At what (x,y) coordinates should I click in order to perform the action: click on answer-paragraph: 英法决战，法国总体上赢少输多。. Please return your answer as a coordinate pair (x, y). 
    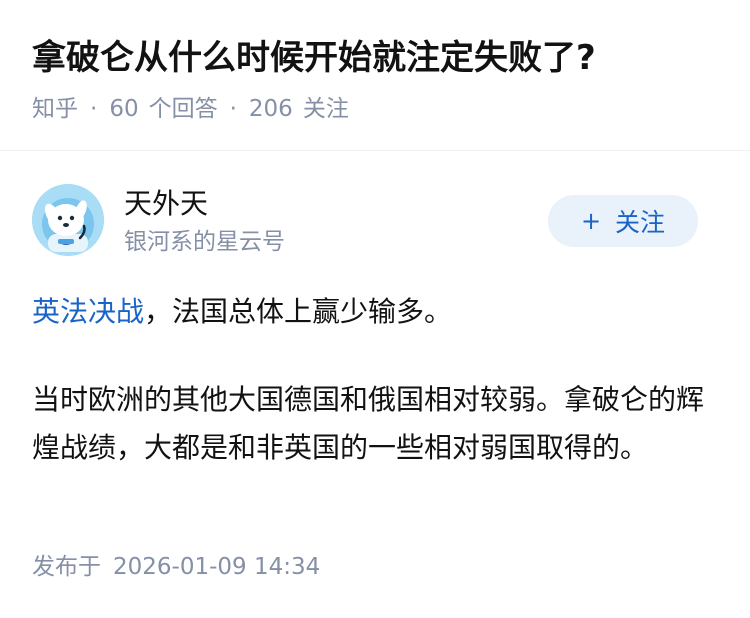
    Looking at the image, I should click on (375, 312).